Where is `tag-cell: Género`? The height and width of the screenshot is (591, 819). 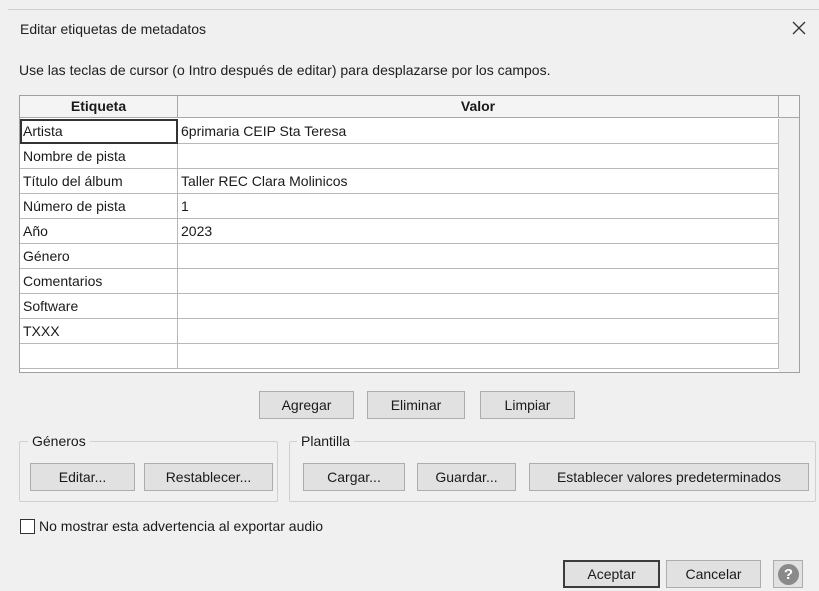 tag-cell: Género is located at coordinates (99, 256).